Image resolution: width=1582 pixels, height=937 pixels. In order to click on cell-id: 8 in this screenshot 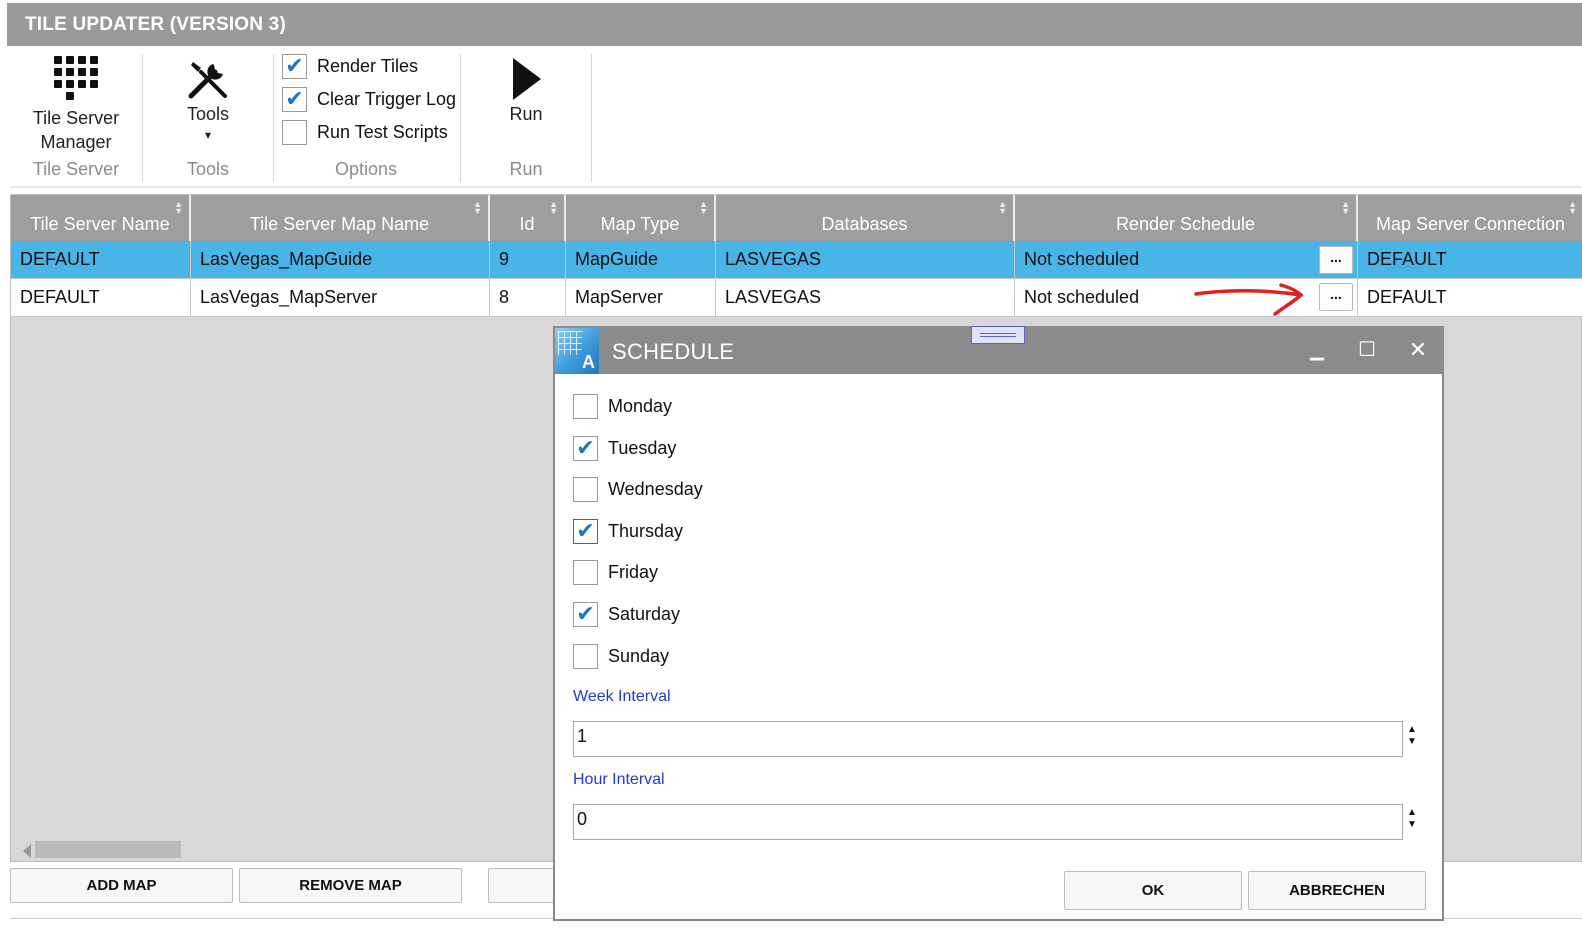, I will do `click(528, 298)`.